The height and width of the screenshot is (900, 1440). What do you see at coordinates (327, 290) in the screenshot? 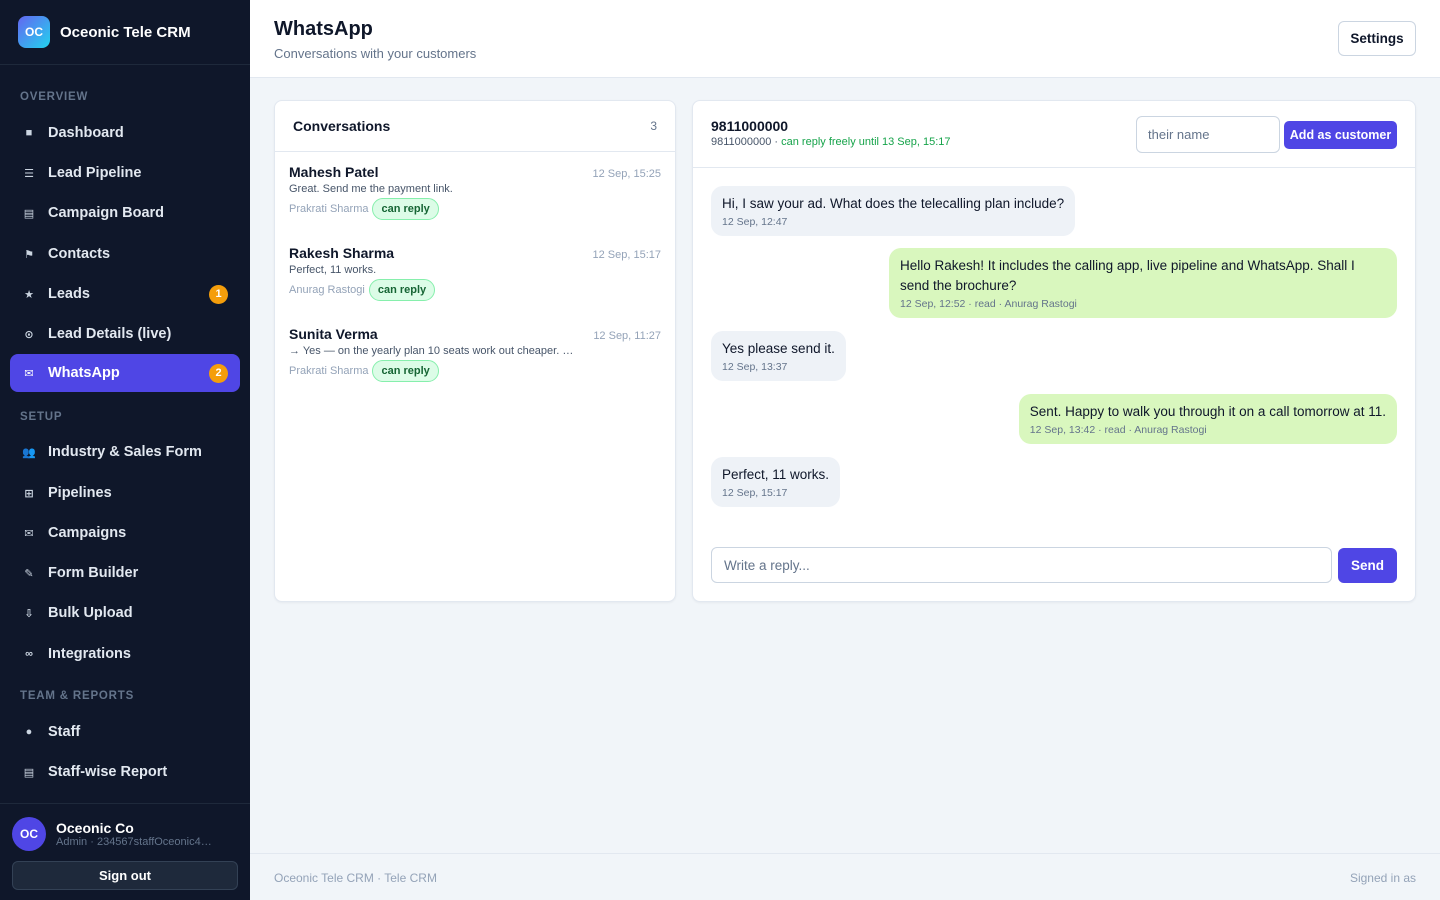
I see `conversation-agent: Anurag Rastogi` at bounding box center [327, 290].